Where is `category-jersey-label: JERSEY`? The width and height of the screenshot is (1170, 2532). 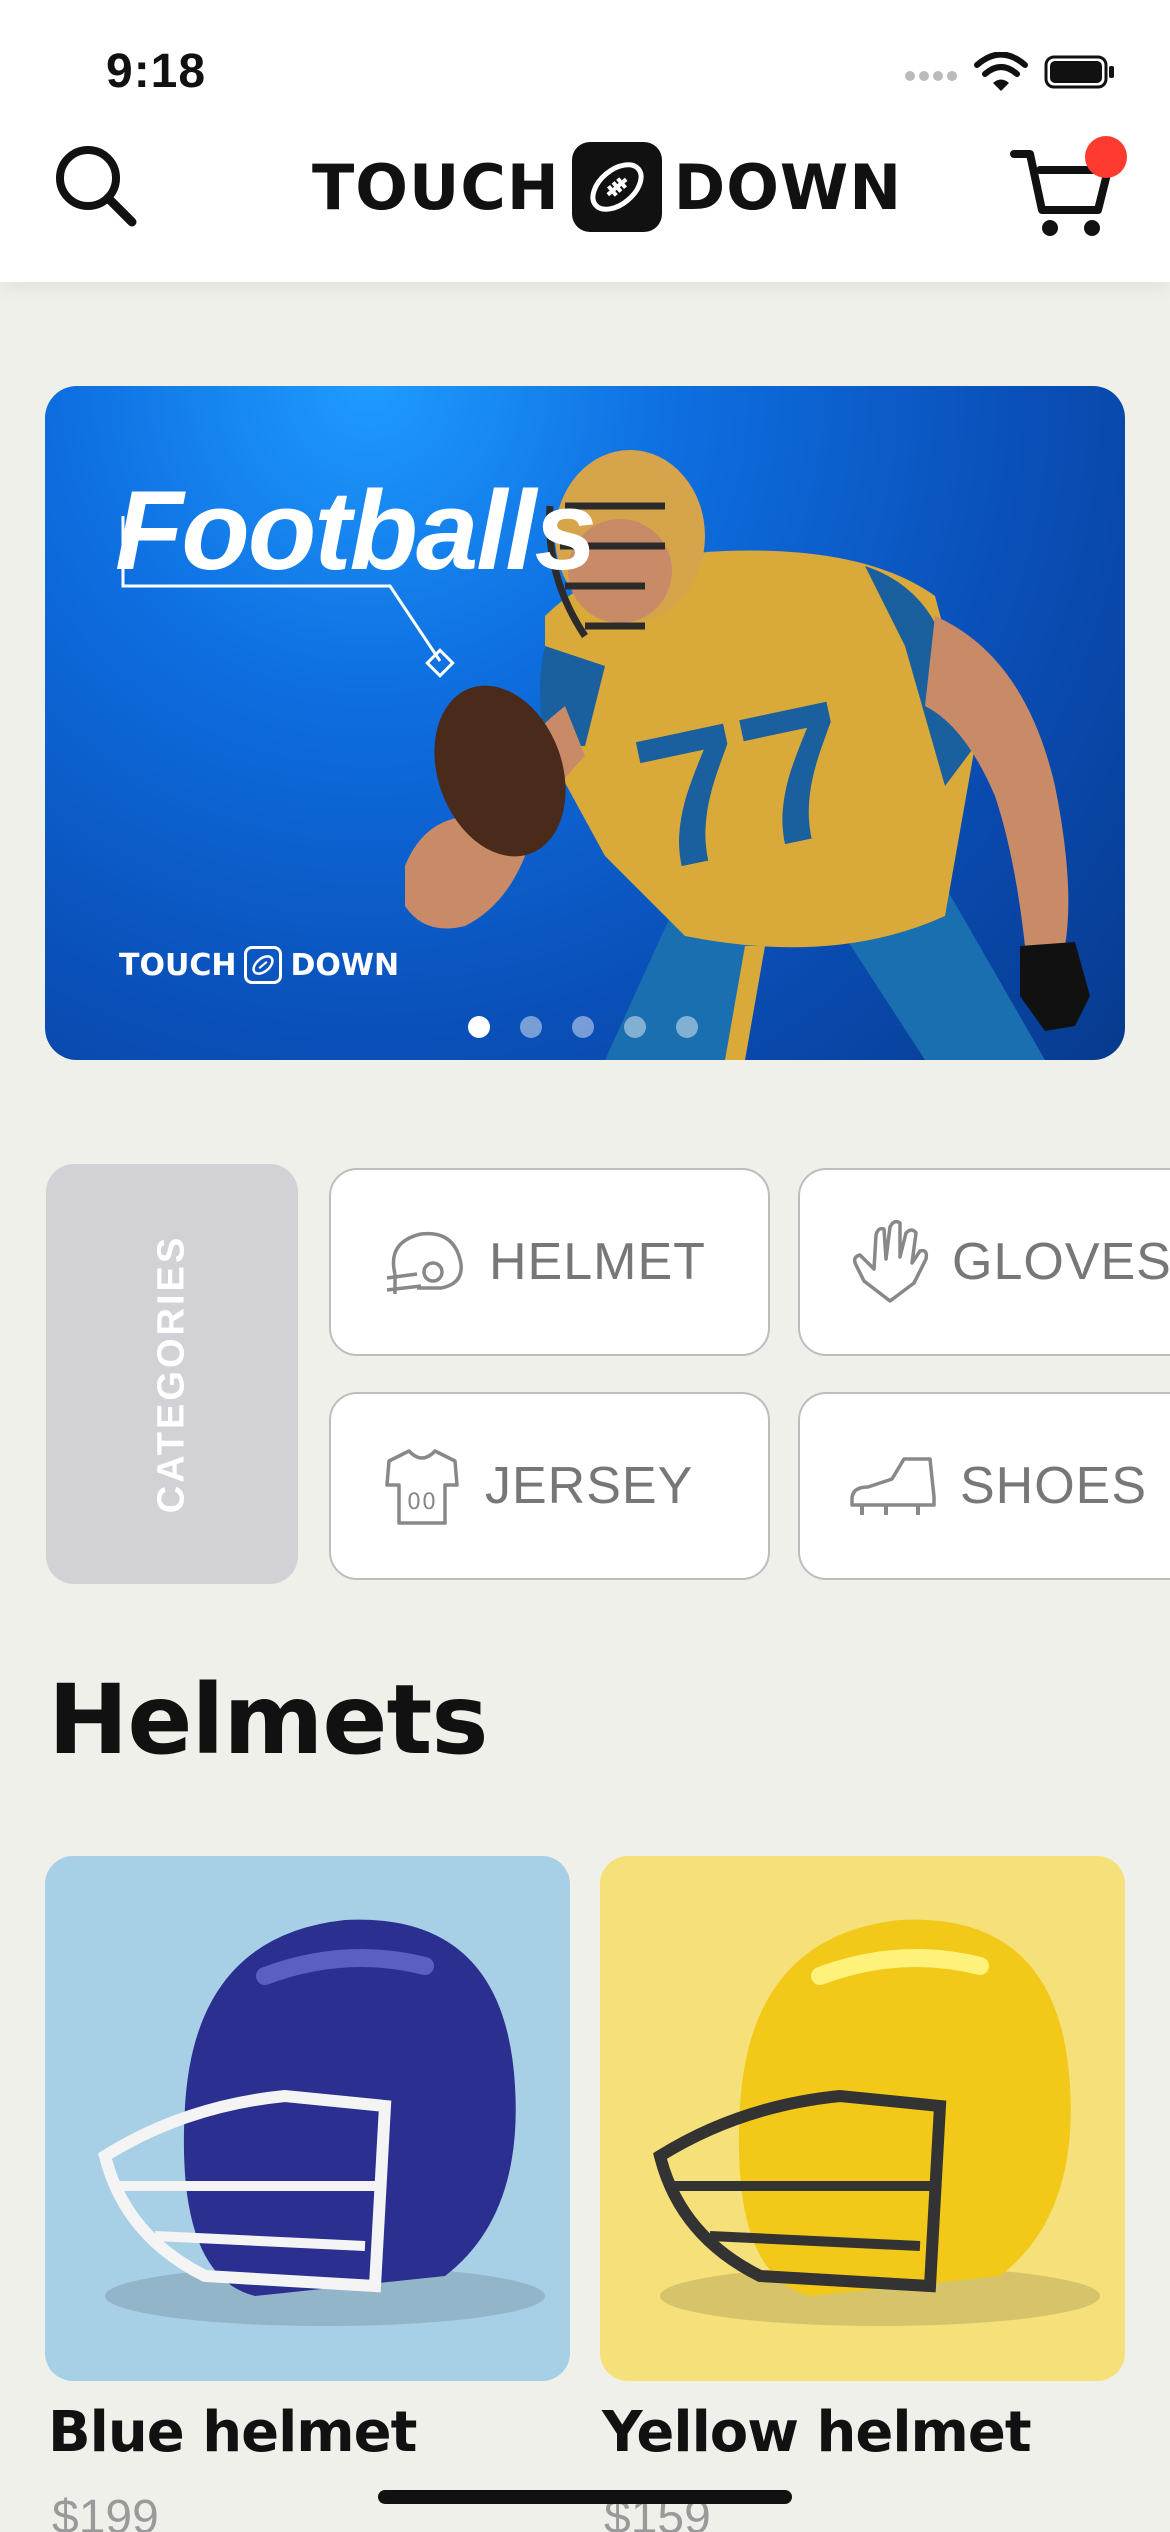
category-jersey-label: JERSEY is located at coordinates (589, 1486).